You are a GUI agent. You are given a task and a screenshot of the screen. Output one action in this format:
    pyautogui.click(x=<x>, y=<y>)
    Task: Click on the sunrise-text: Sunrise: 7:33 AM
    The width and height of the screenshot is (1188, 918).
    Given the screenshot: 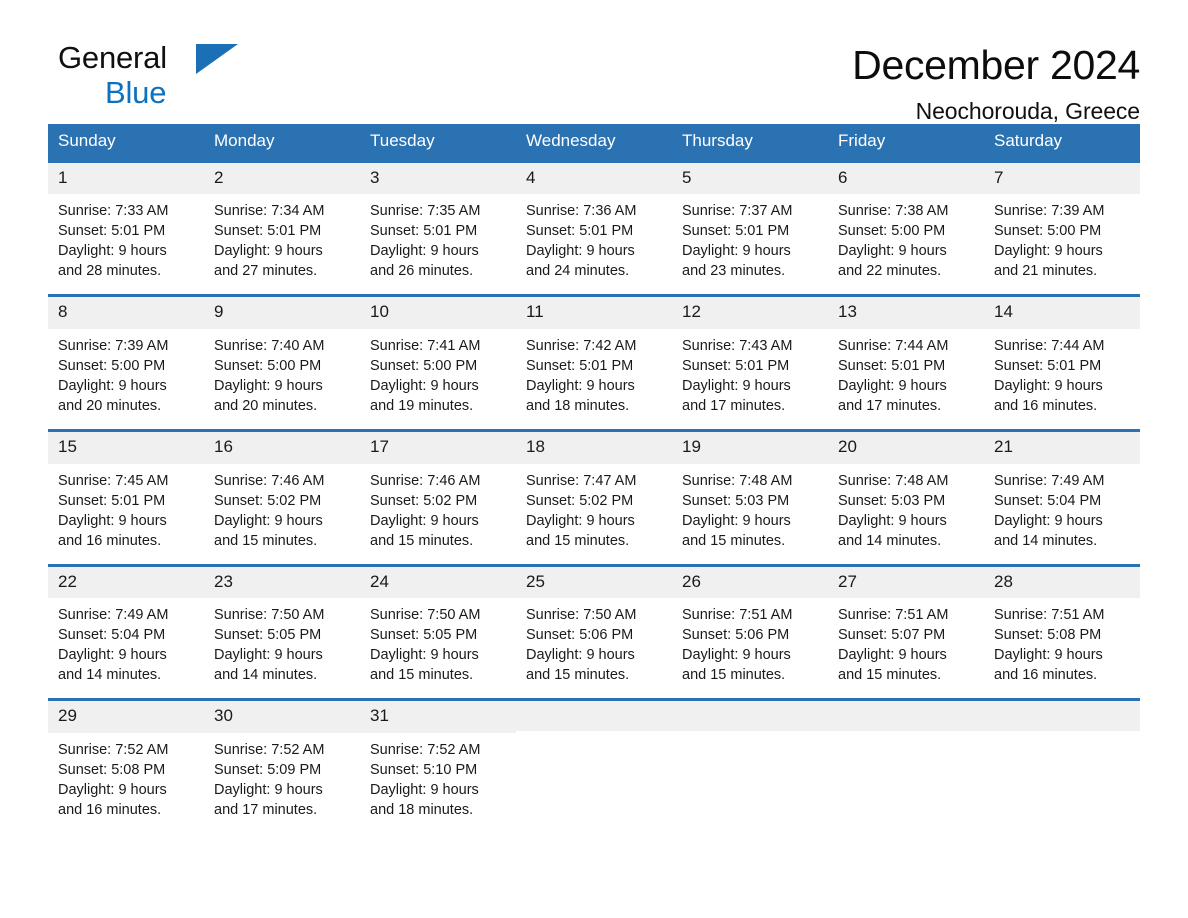 What is the action you would take?
    pyautogui.click(x=113, y=211)
    